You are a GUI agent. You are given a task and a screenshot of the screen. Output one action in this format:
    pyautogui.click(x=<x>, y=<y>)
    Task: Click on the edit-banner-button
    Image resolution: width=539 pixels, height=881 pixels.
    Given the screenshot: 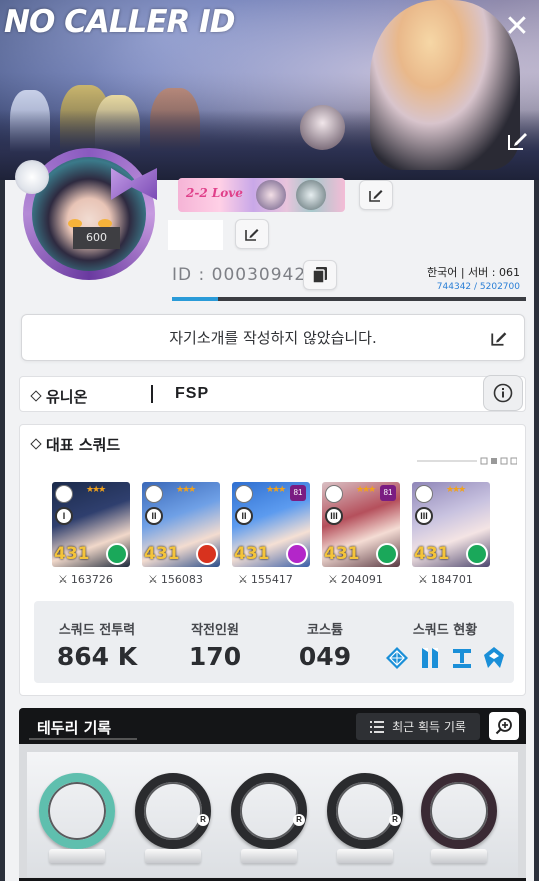 What is the action you would take?
    pyautogui.click(x=518, y=140)
    